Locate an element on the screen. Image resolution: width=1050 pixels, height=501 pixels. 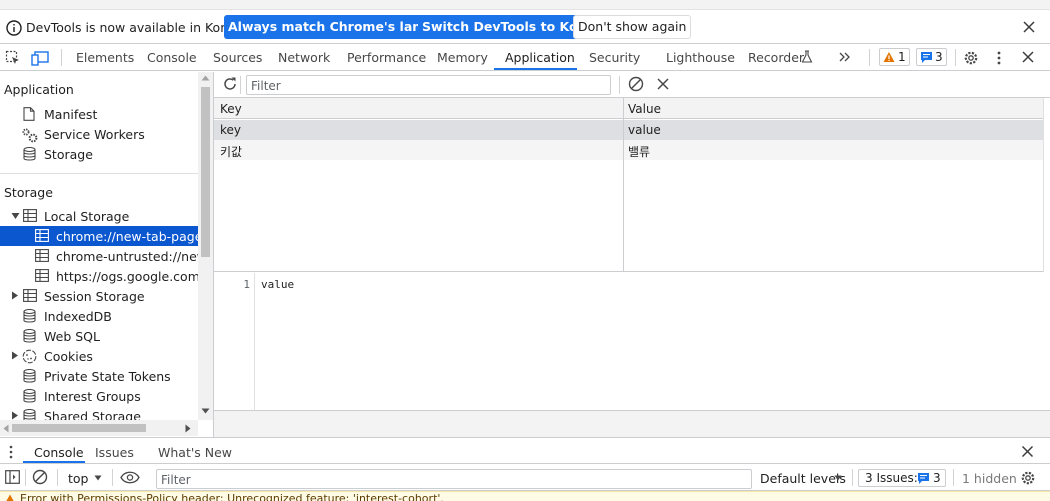
active-tab-indicator is located at coordinates (535, 69).